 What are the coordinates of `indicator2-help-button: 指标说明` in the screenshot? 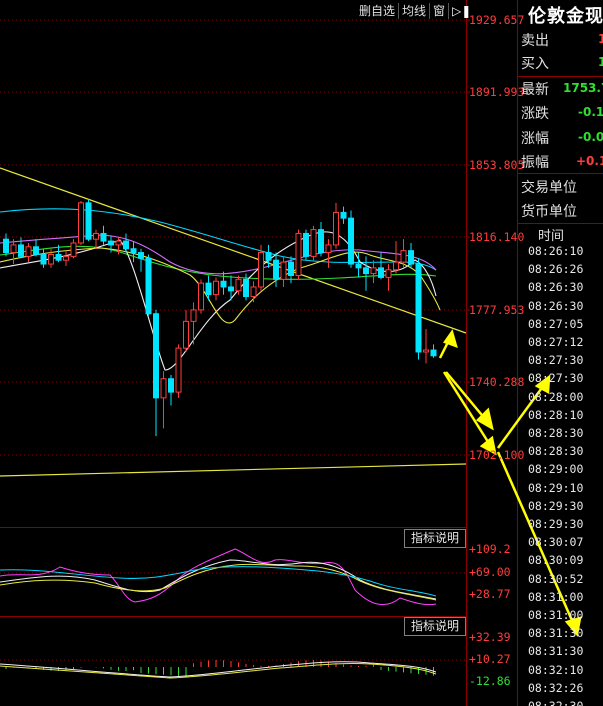 It's located at (435, 626).